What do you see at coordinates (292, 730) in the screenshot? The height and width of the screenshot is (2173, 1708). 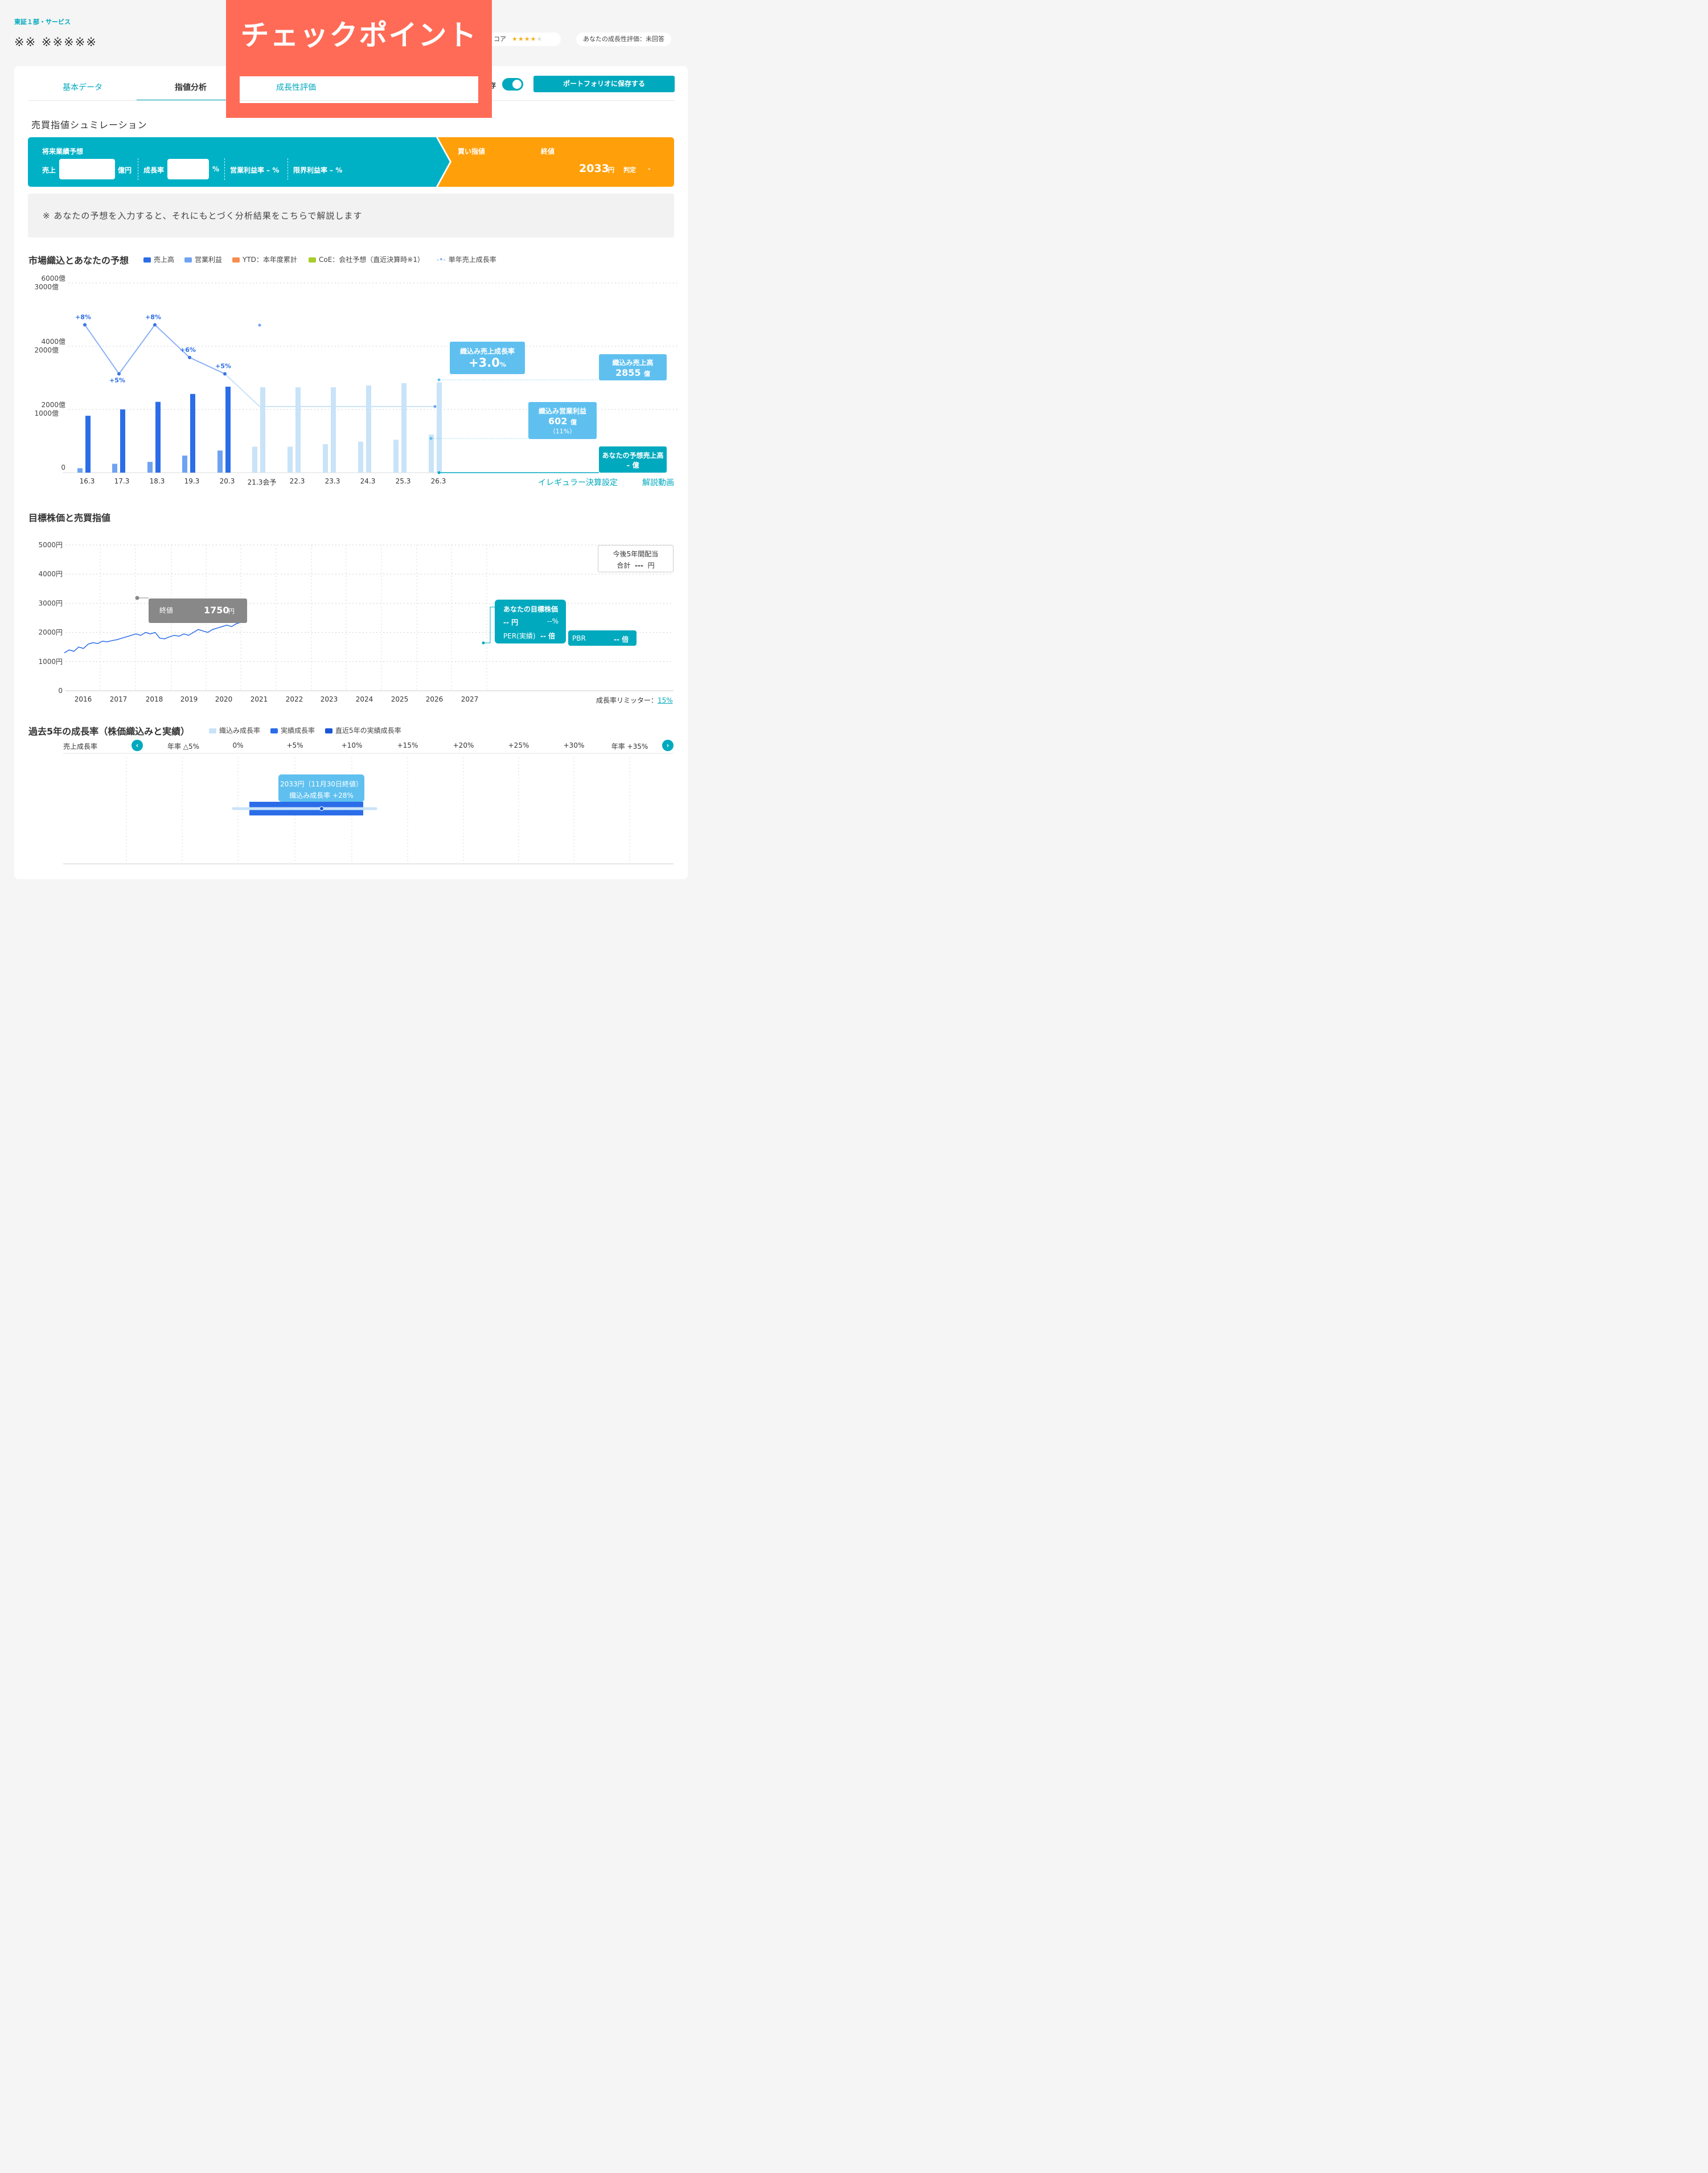 I see `legend-actual-growth: 実績成長率` at bounding box center [292, 730].